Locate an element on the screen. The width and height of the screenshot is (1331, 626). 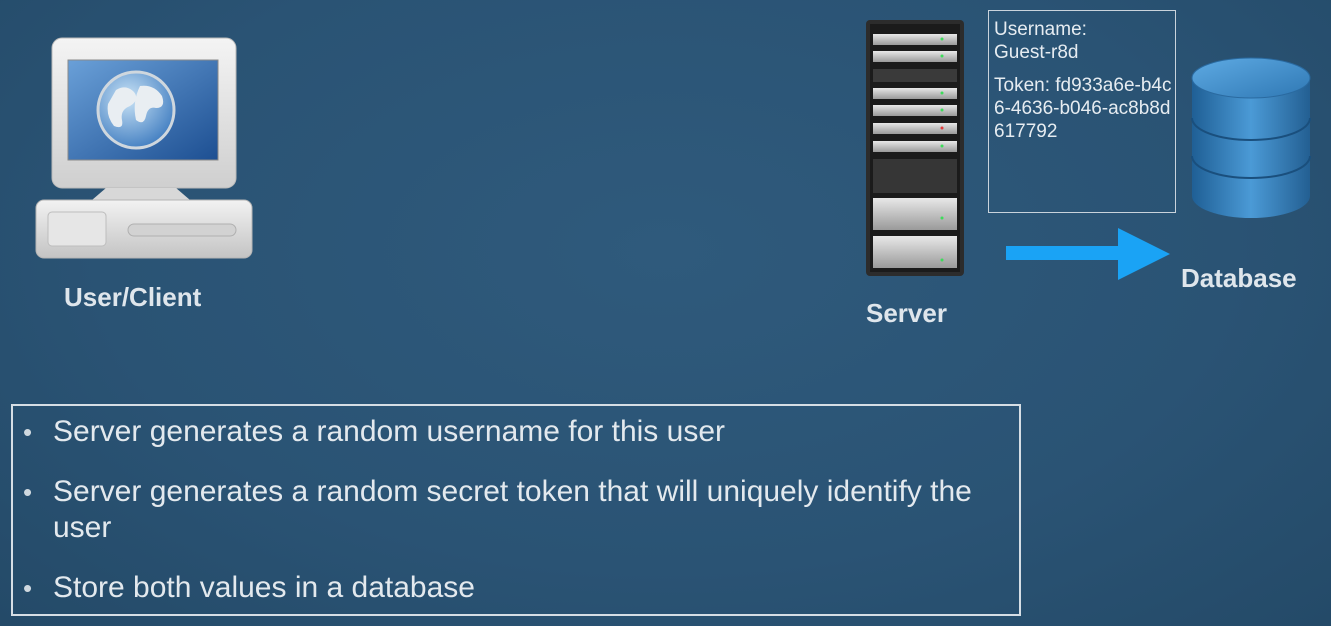
computer-globe-icon is located at coordinates (144, 148).